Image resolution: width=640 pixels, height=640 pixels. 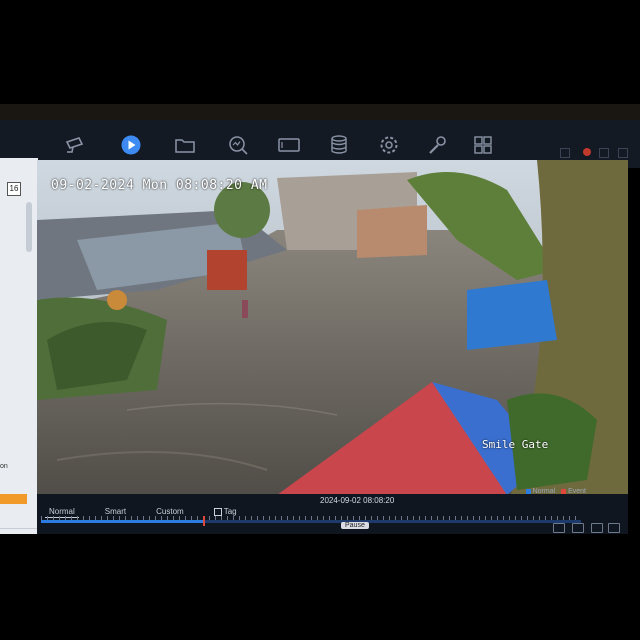 I want to click on storage-icon, so click(x=339, y=145).